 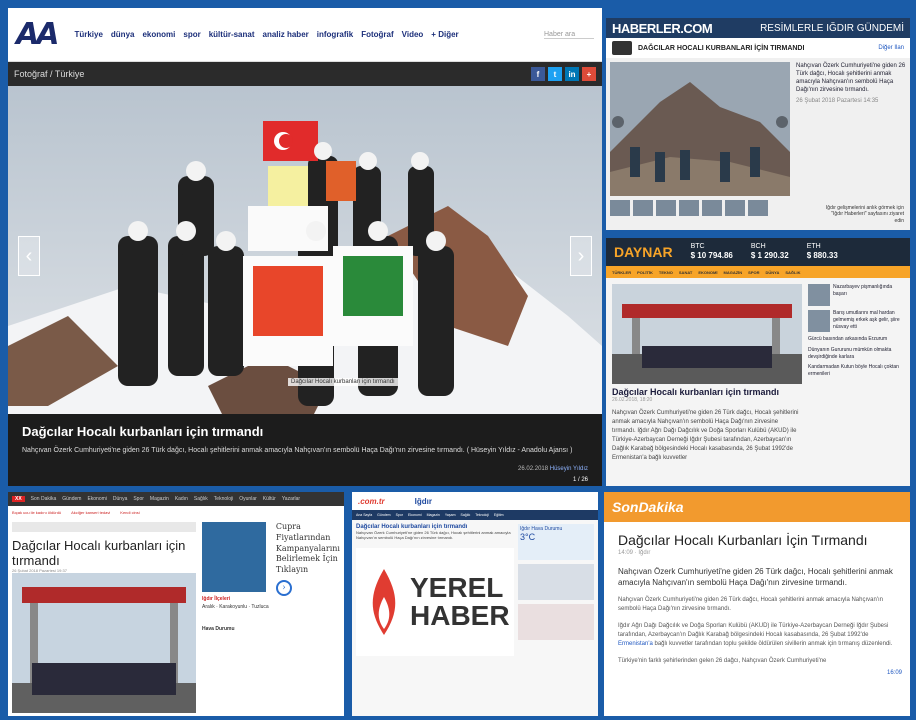 What do you see at coordinates (621, 272) in the screenshot?
I see `nav-item: TÜRKLER` at bounding box center [621, 272].